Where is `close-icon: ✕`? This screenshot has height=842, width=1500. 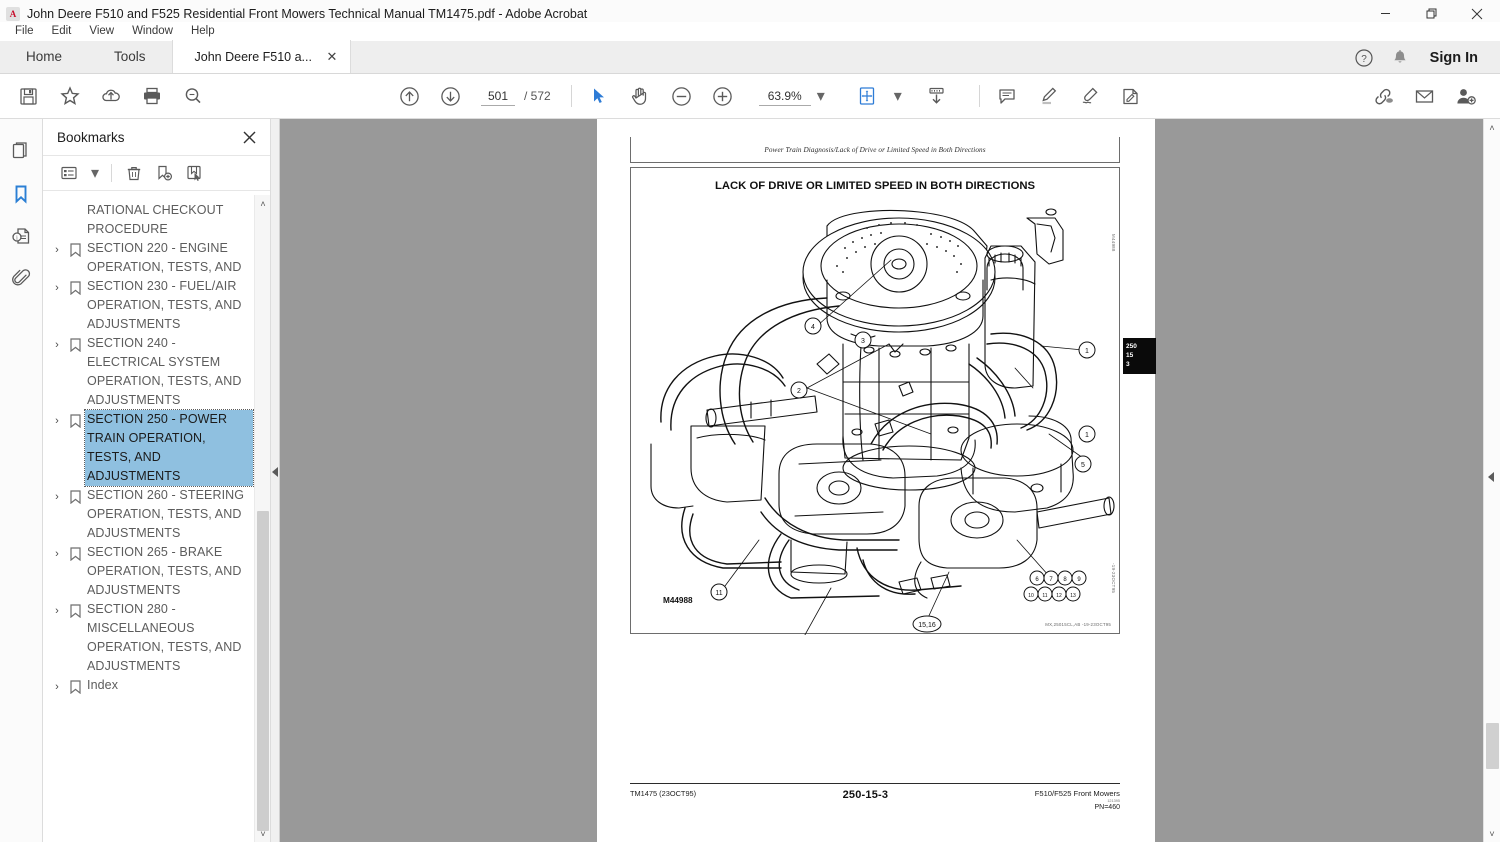 close-icon: ✕ is located at coordinates (332, 57).